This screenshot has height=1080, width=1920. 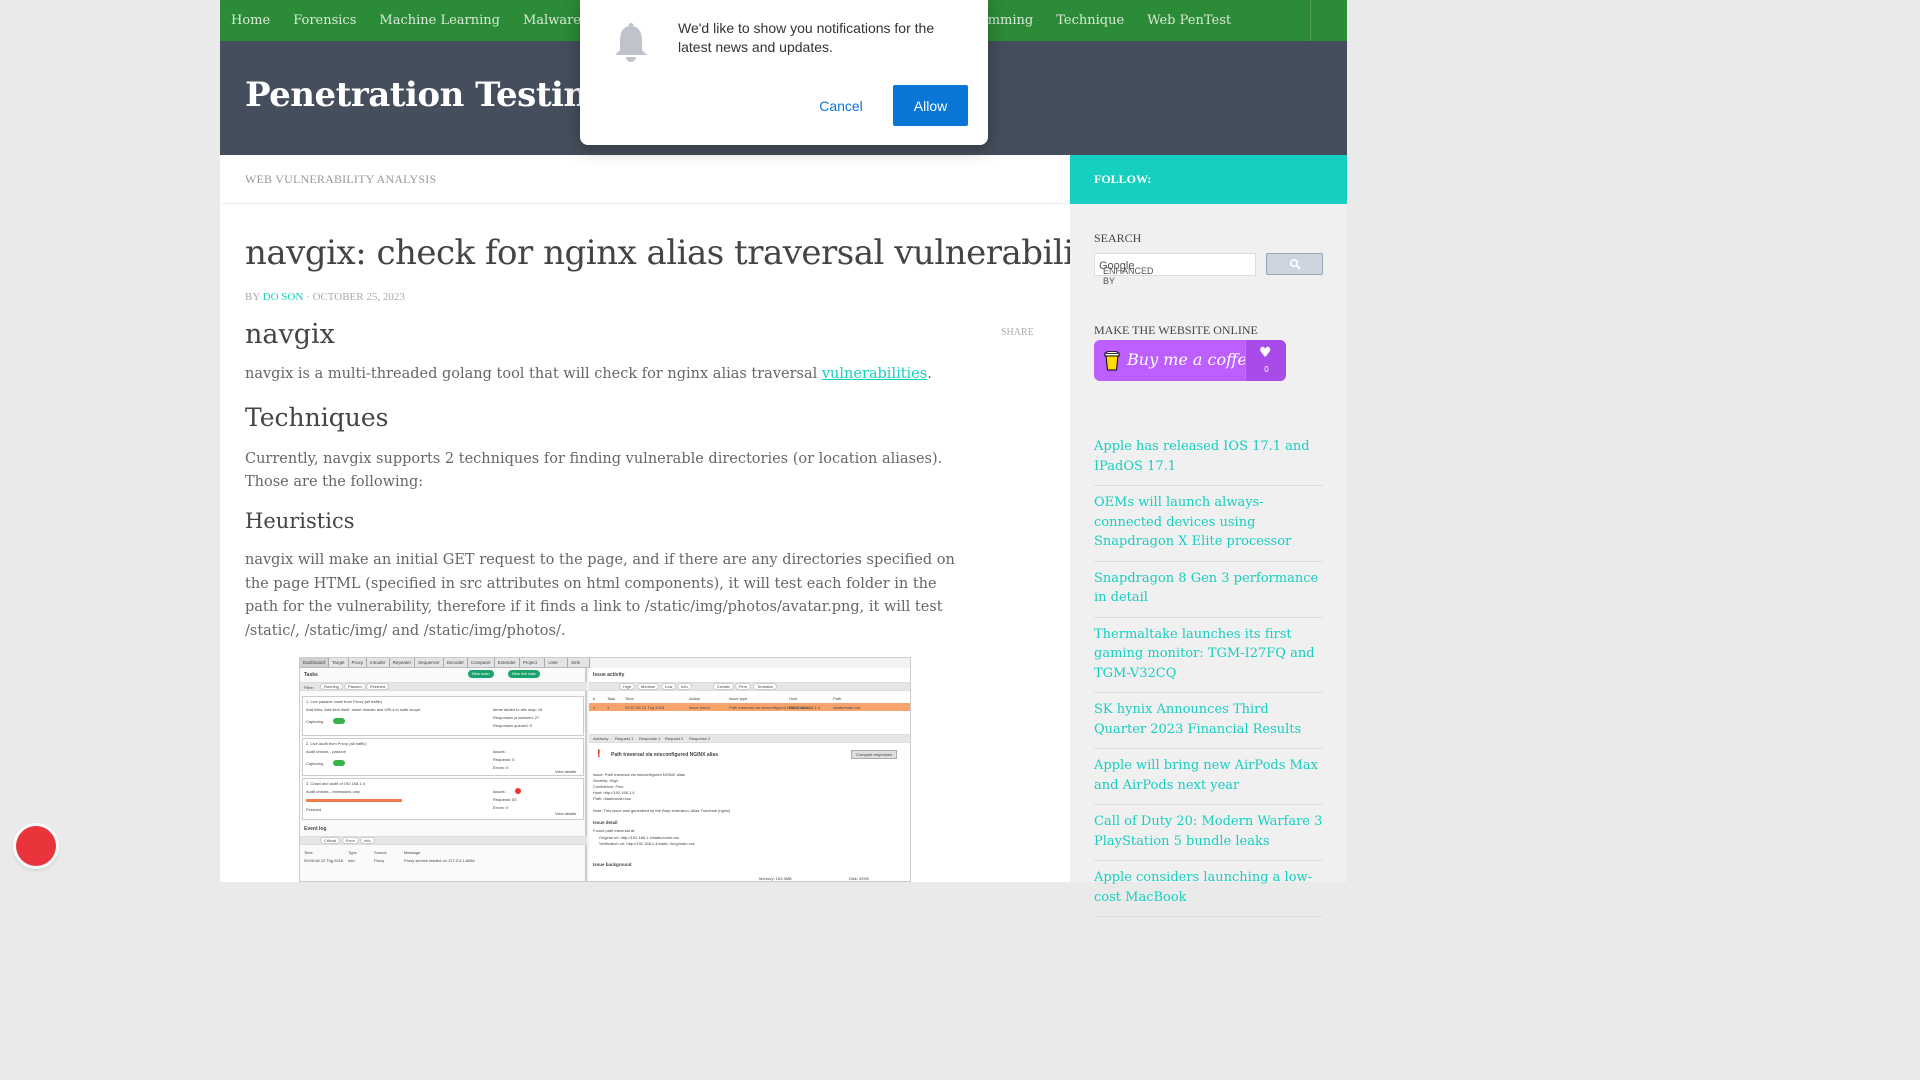 What do you see at coordinates (251, 20) in the screenshot?
I see `nav-item-home: Home` at bounding box center [251, 20].